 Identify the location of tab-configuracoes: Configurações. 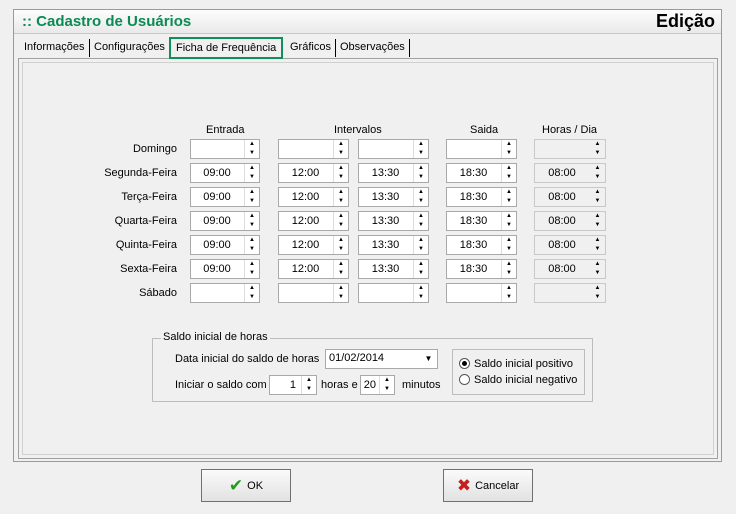
(130, 48).